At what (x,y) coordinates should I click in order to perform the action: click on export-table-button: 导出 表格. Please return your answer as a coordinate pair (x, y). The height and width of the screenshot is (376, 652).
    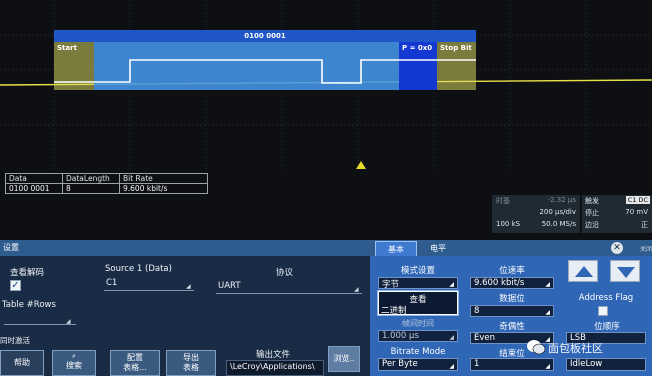
    Looking at the image, I should click on (191, 363).